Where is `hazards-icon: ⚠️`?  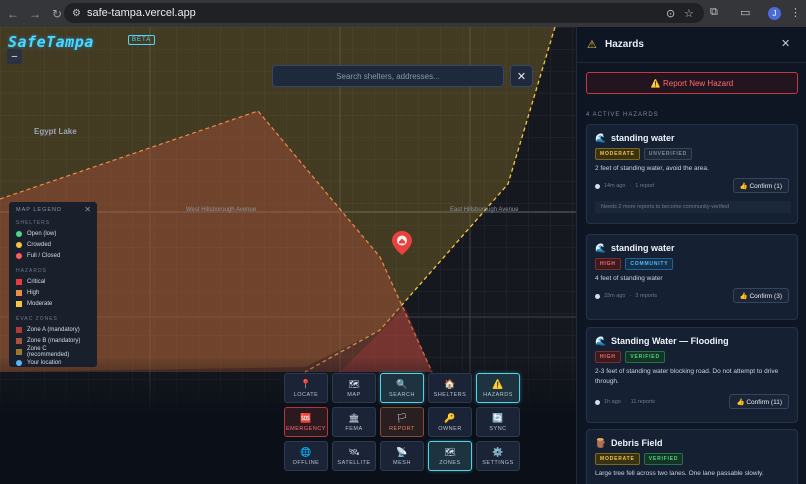 hazards-icon: ⚠️ is located at coordinates (498, 383).